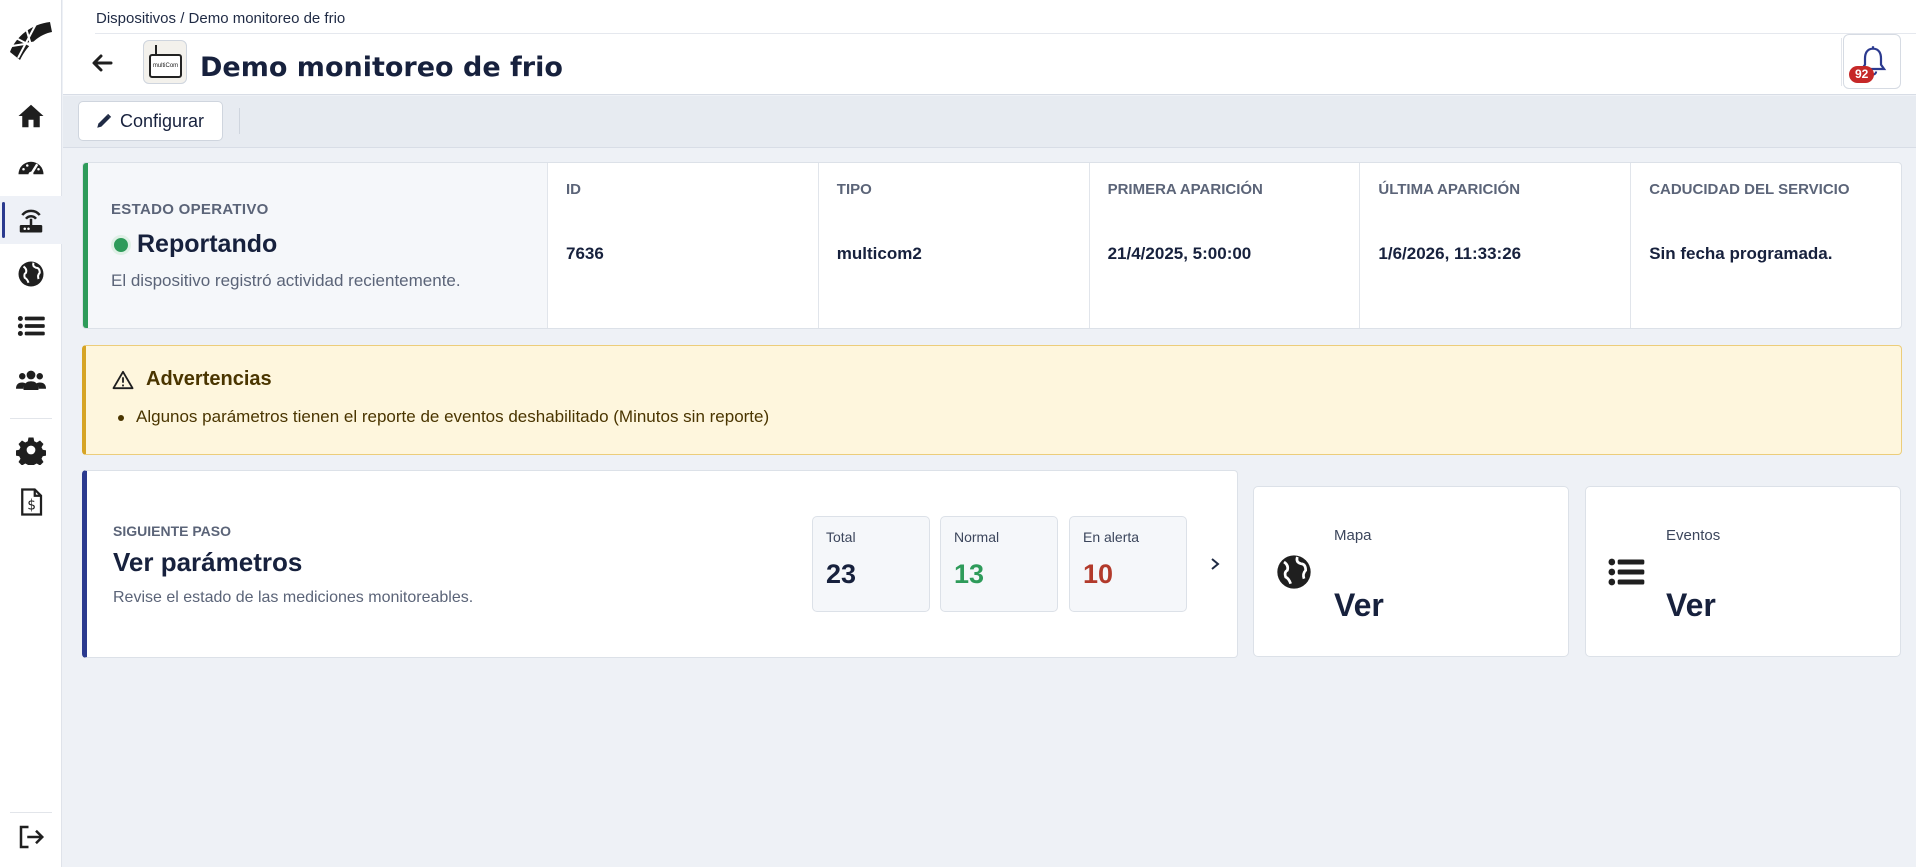 This screenshot has height=867, width=1916. Describe the element at coordinates (209, 379) in the screenshot. I see `warnings-title: Advertencias` at that location.